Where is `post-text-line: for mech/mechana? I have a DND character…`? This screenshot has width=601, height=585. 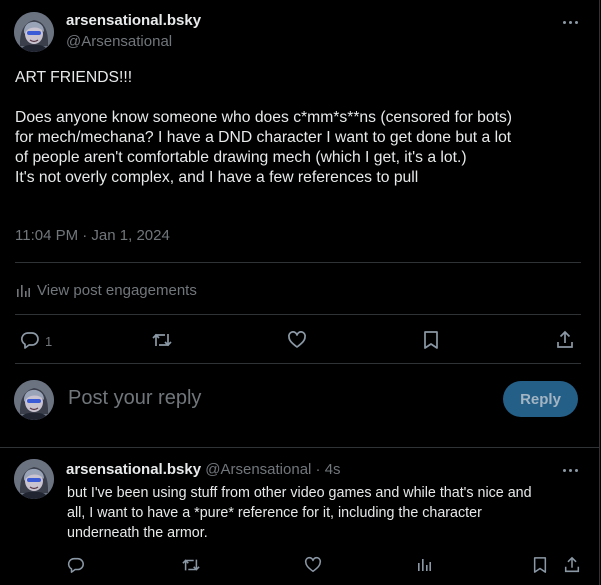 post-text-line: for mech/mechana? I have a DND character… is located at coordinates (263, 137).